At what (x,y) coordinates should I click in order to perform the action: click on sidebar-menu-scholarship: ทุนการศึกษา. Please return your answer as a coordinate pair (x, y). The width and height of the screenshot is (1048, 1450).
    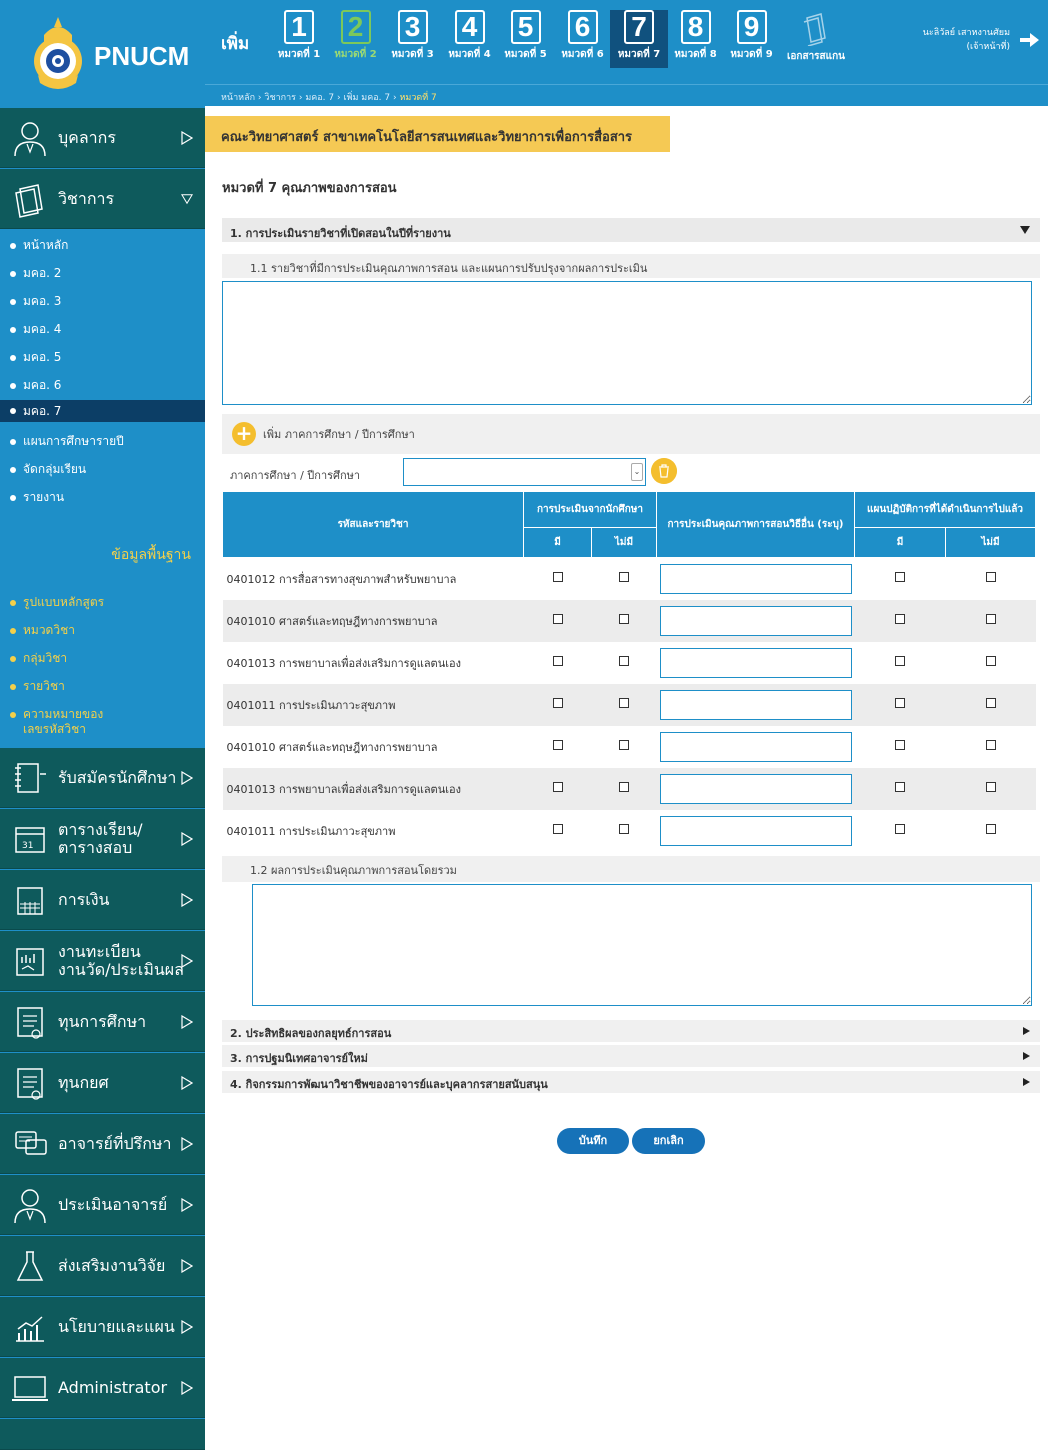
    Looking at the image, I should click on (102, 1022).